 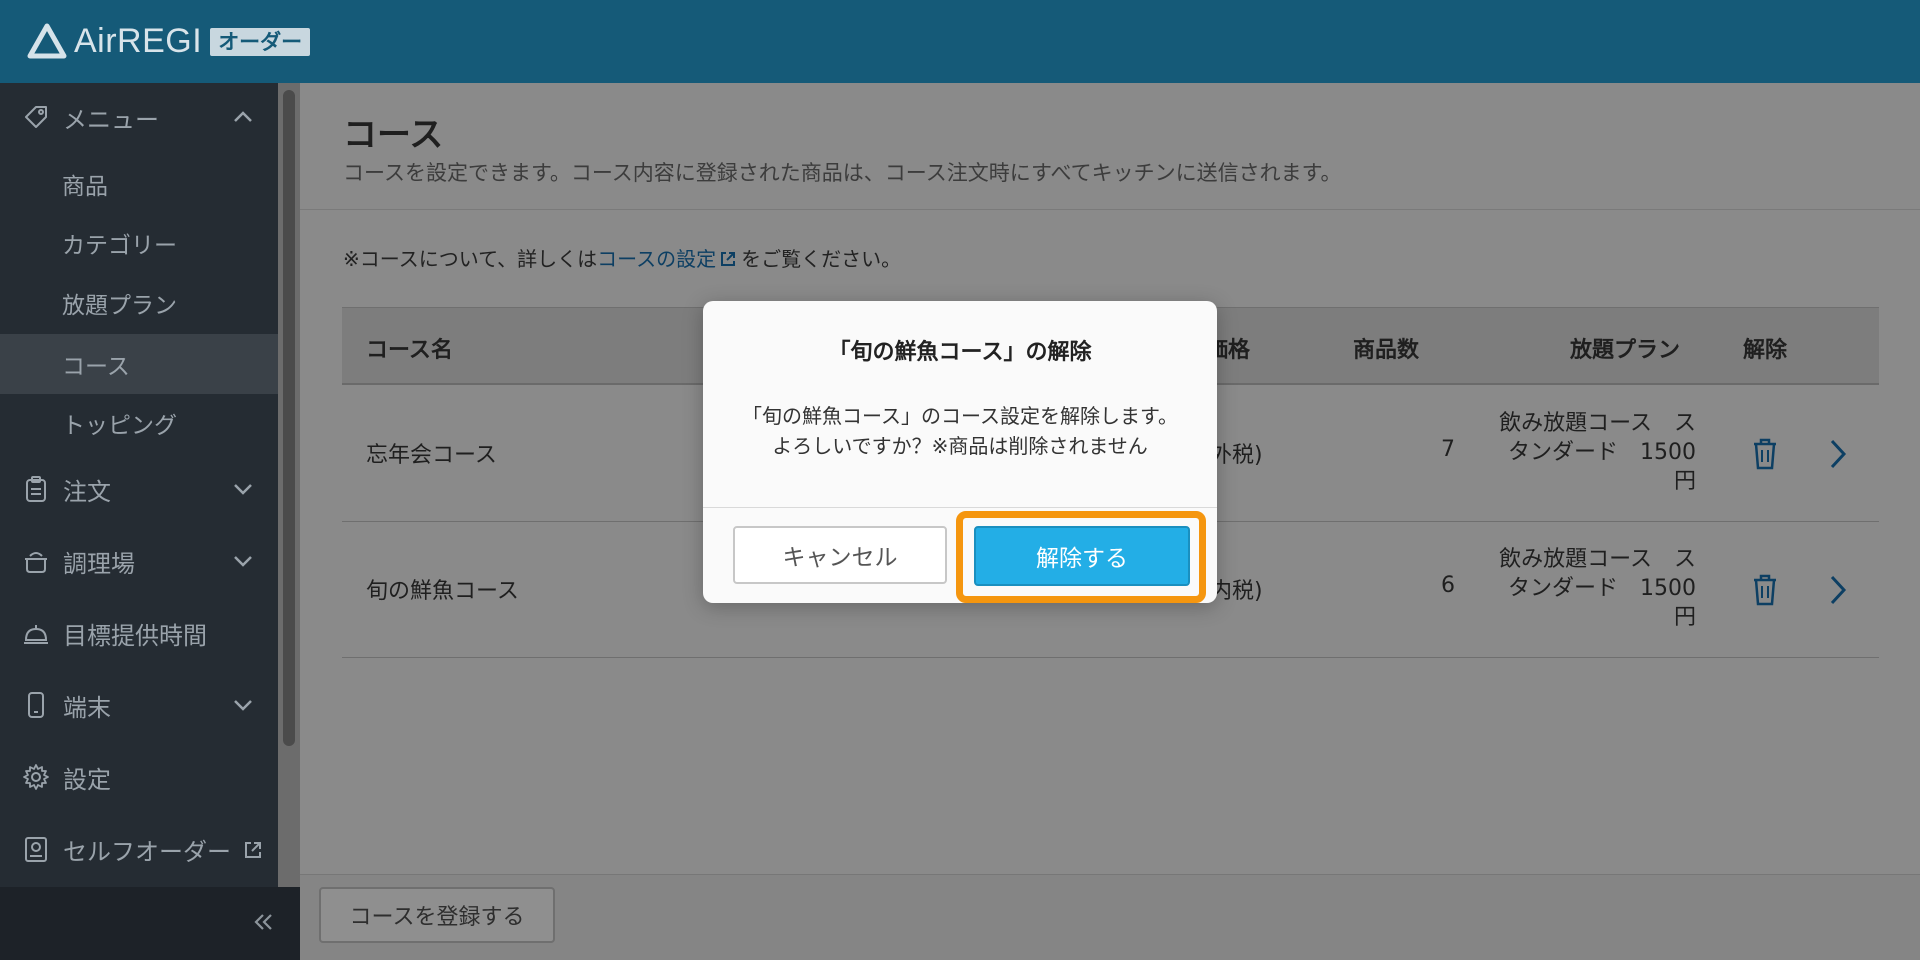 I want to click on gear-icon, so click(x=36, y=777).